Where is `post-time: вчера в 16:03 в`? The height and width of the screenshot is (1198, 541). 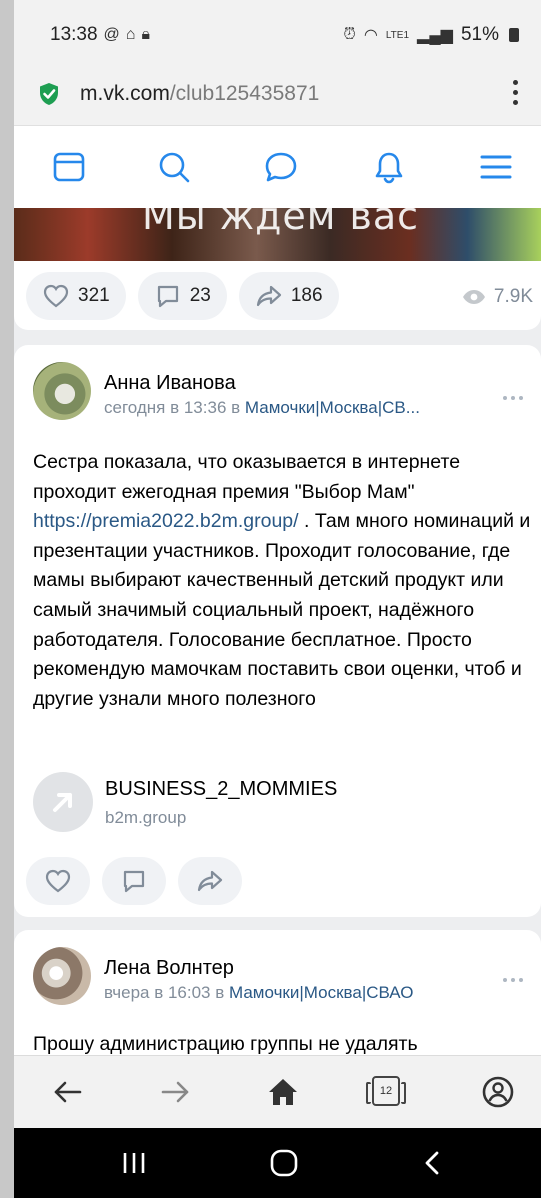
post-time: вчера в 16:03 в is located at coordinates (164, 992).